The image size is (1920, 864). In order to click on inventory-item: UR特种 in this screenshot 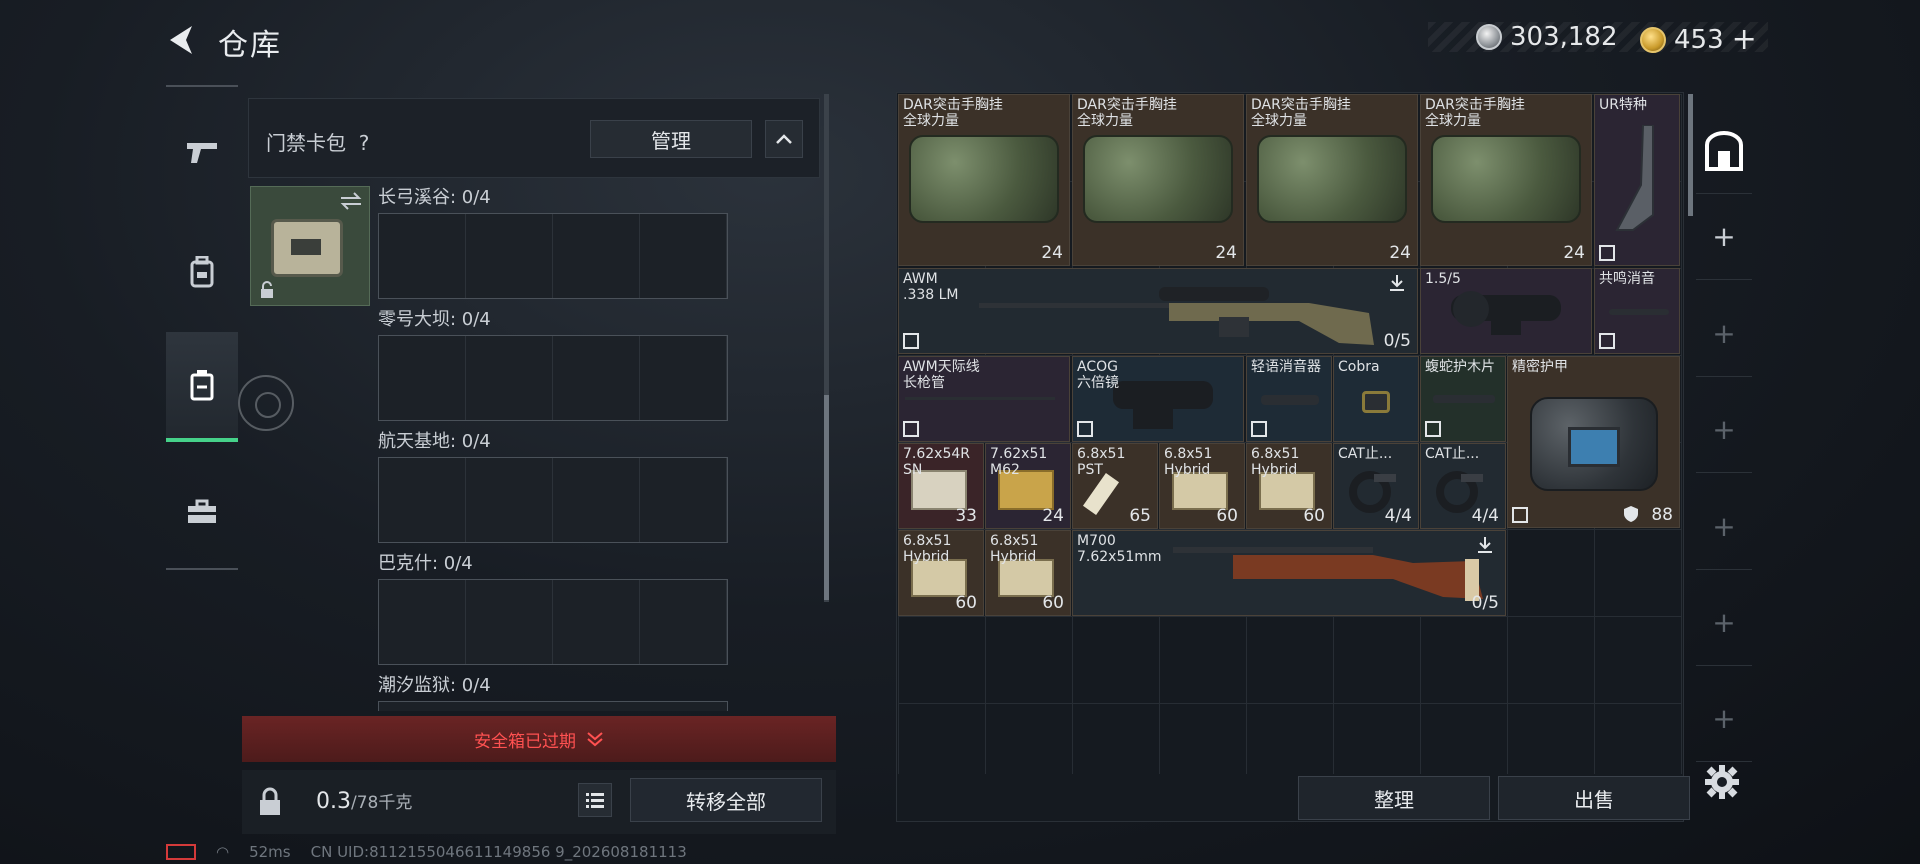, I will do `click(1637, 180)`.